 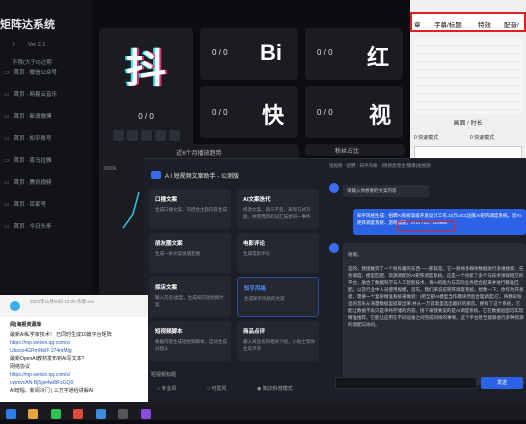 What do you see at coordinates (28, 182) in the screenshot?
I see `sidebar-item-tencent: ▭ 首页 · 腾讯视频` at bounding box center [28, 182].